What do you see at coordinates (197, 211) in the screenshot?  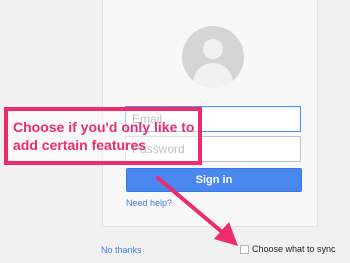 I see `annotation-arrow-icon` at bounding box center [197, 211].